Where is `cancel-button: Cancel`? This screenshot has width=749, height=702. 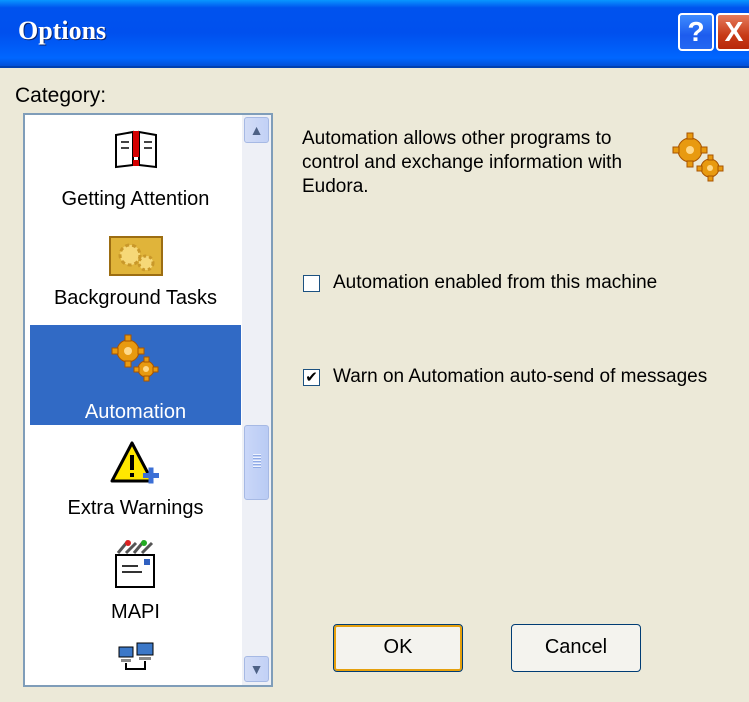
cancel-button: Cancel is located at coordinates (576, 648).